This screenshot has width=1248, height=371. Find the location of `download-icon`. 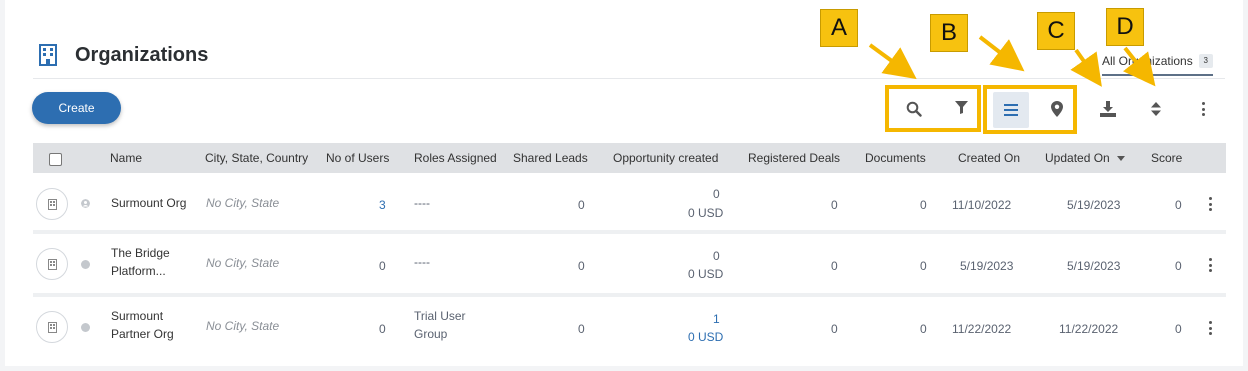

download-icon is located at coordinates (1108, 109).